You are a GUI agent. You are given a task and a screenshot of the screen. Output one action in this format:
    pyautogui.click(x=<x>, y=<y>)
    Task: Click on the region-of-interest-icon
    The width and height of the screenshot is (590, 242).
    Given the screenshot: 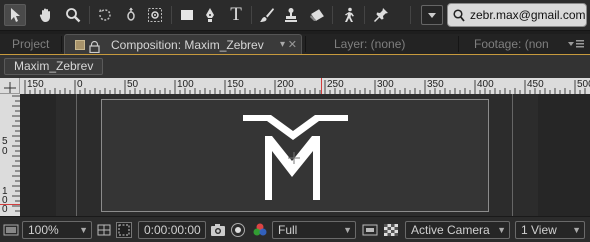 What is the action you would take?
    pyautogui.click(x=124, y=230)
    